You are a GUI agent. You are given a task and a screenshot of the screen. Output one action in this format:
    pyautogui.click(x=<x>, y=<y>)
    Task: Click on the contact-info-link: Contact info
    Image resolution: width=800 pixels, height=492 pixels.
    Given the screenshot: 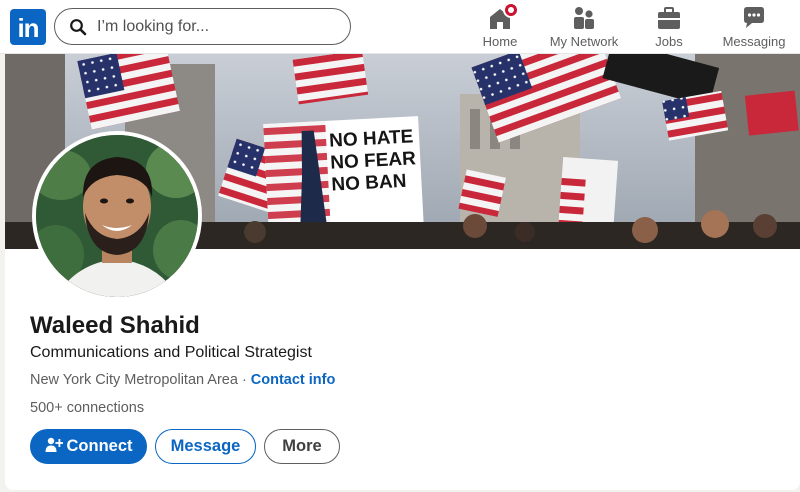 What is the action you would take?
    pyautogui.click(x=293, y=380)
    